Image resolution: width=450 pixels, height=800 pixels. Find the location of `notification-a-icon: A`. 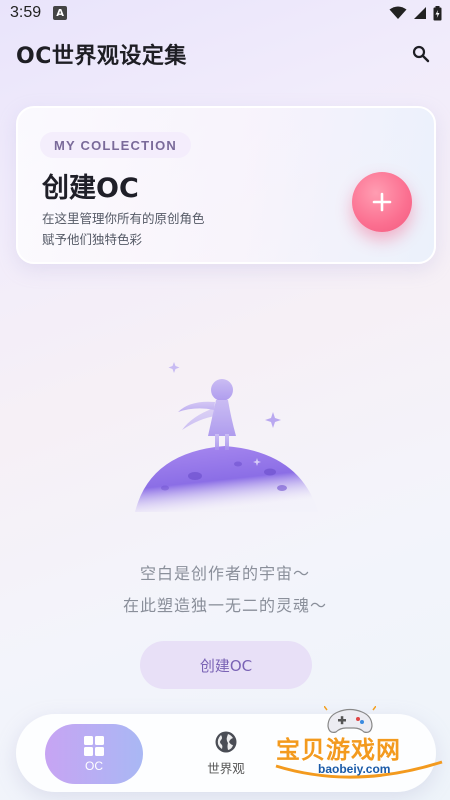

notification-a-icon: A is located at coordinates (60, 13).